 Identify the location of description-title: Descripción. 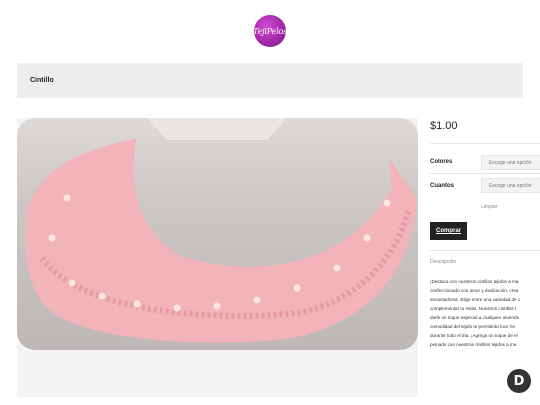
(443, 262).